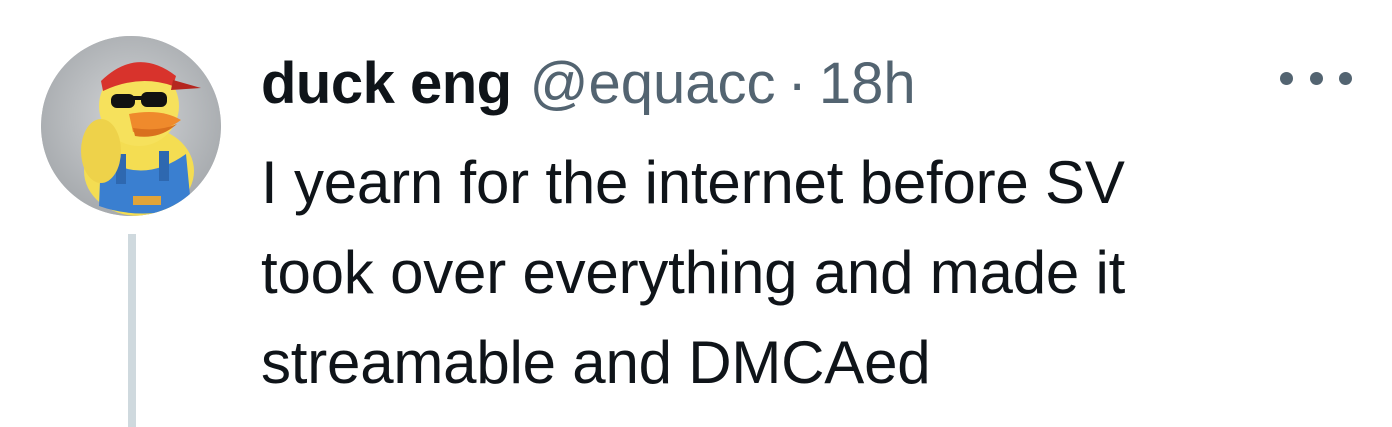 This screenshot has width=1392, height=427. I want to click on thread-connector-line, so click(132, 330).